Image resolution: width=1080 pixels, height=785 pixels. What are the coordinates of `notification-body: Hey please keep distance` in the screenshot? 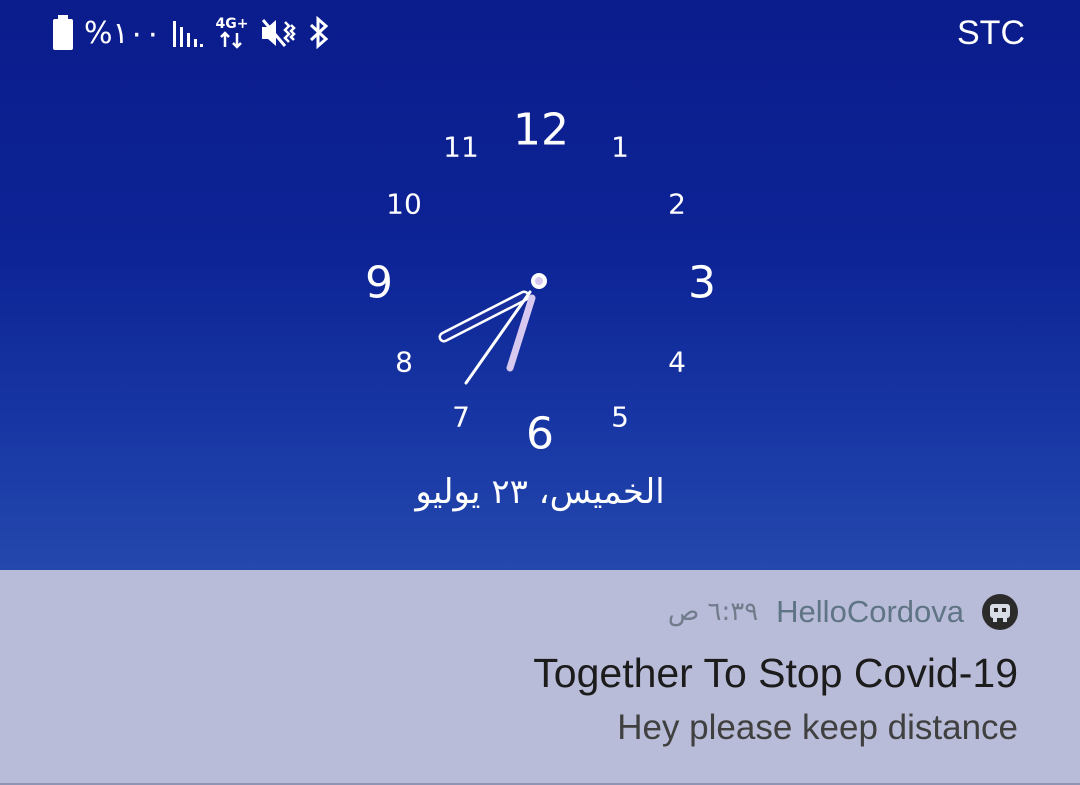 It's located at (817, 727).